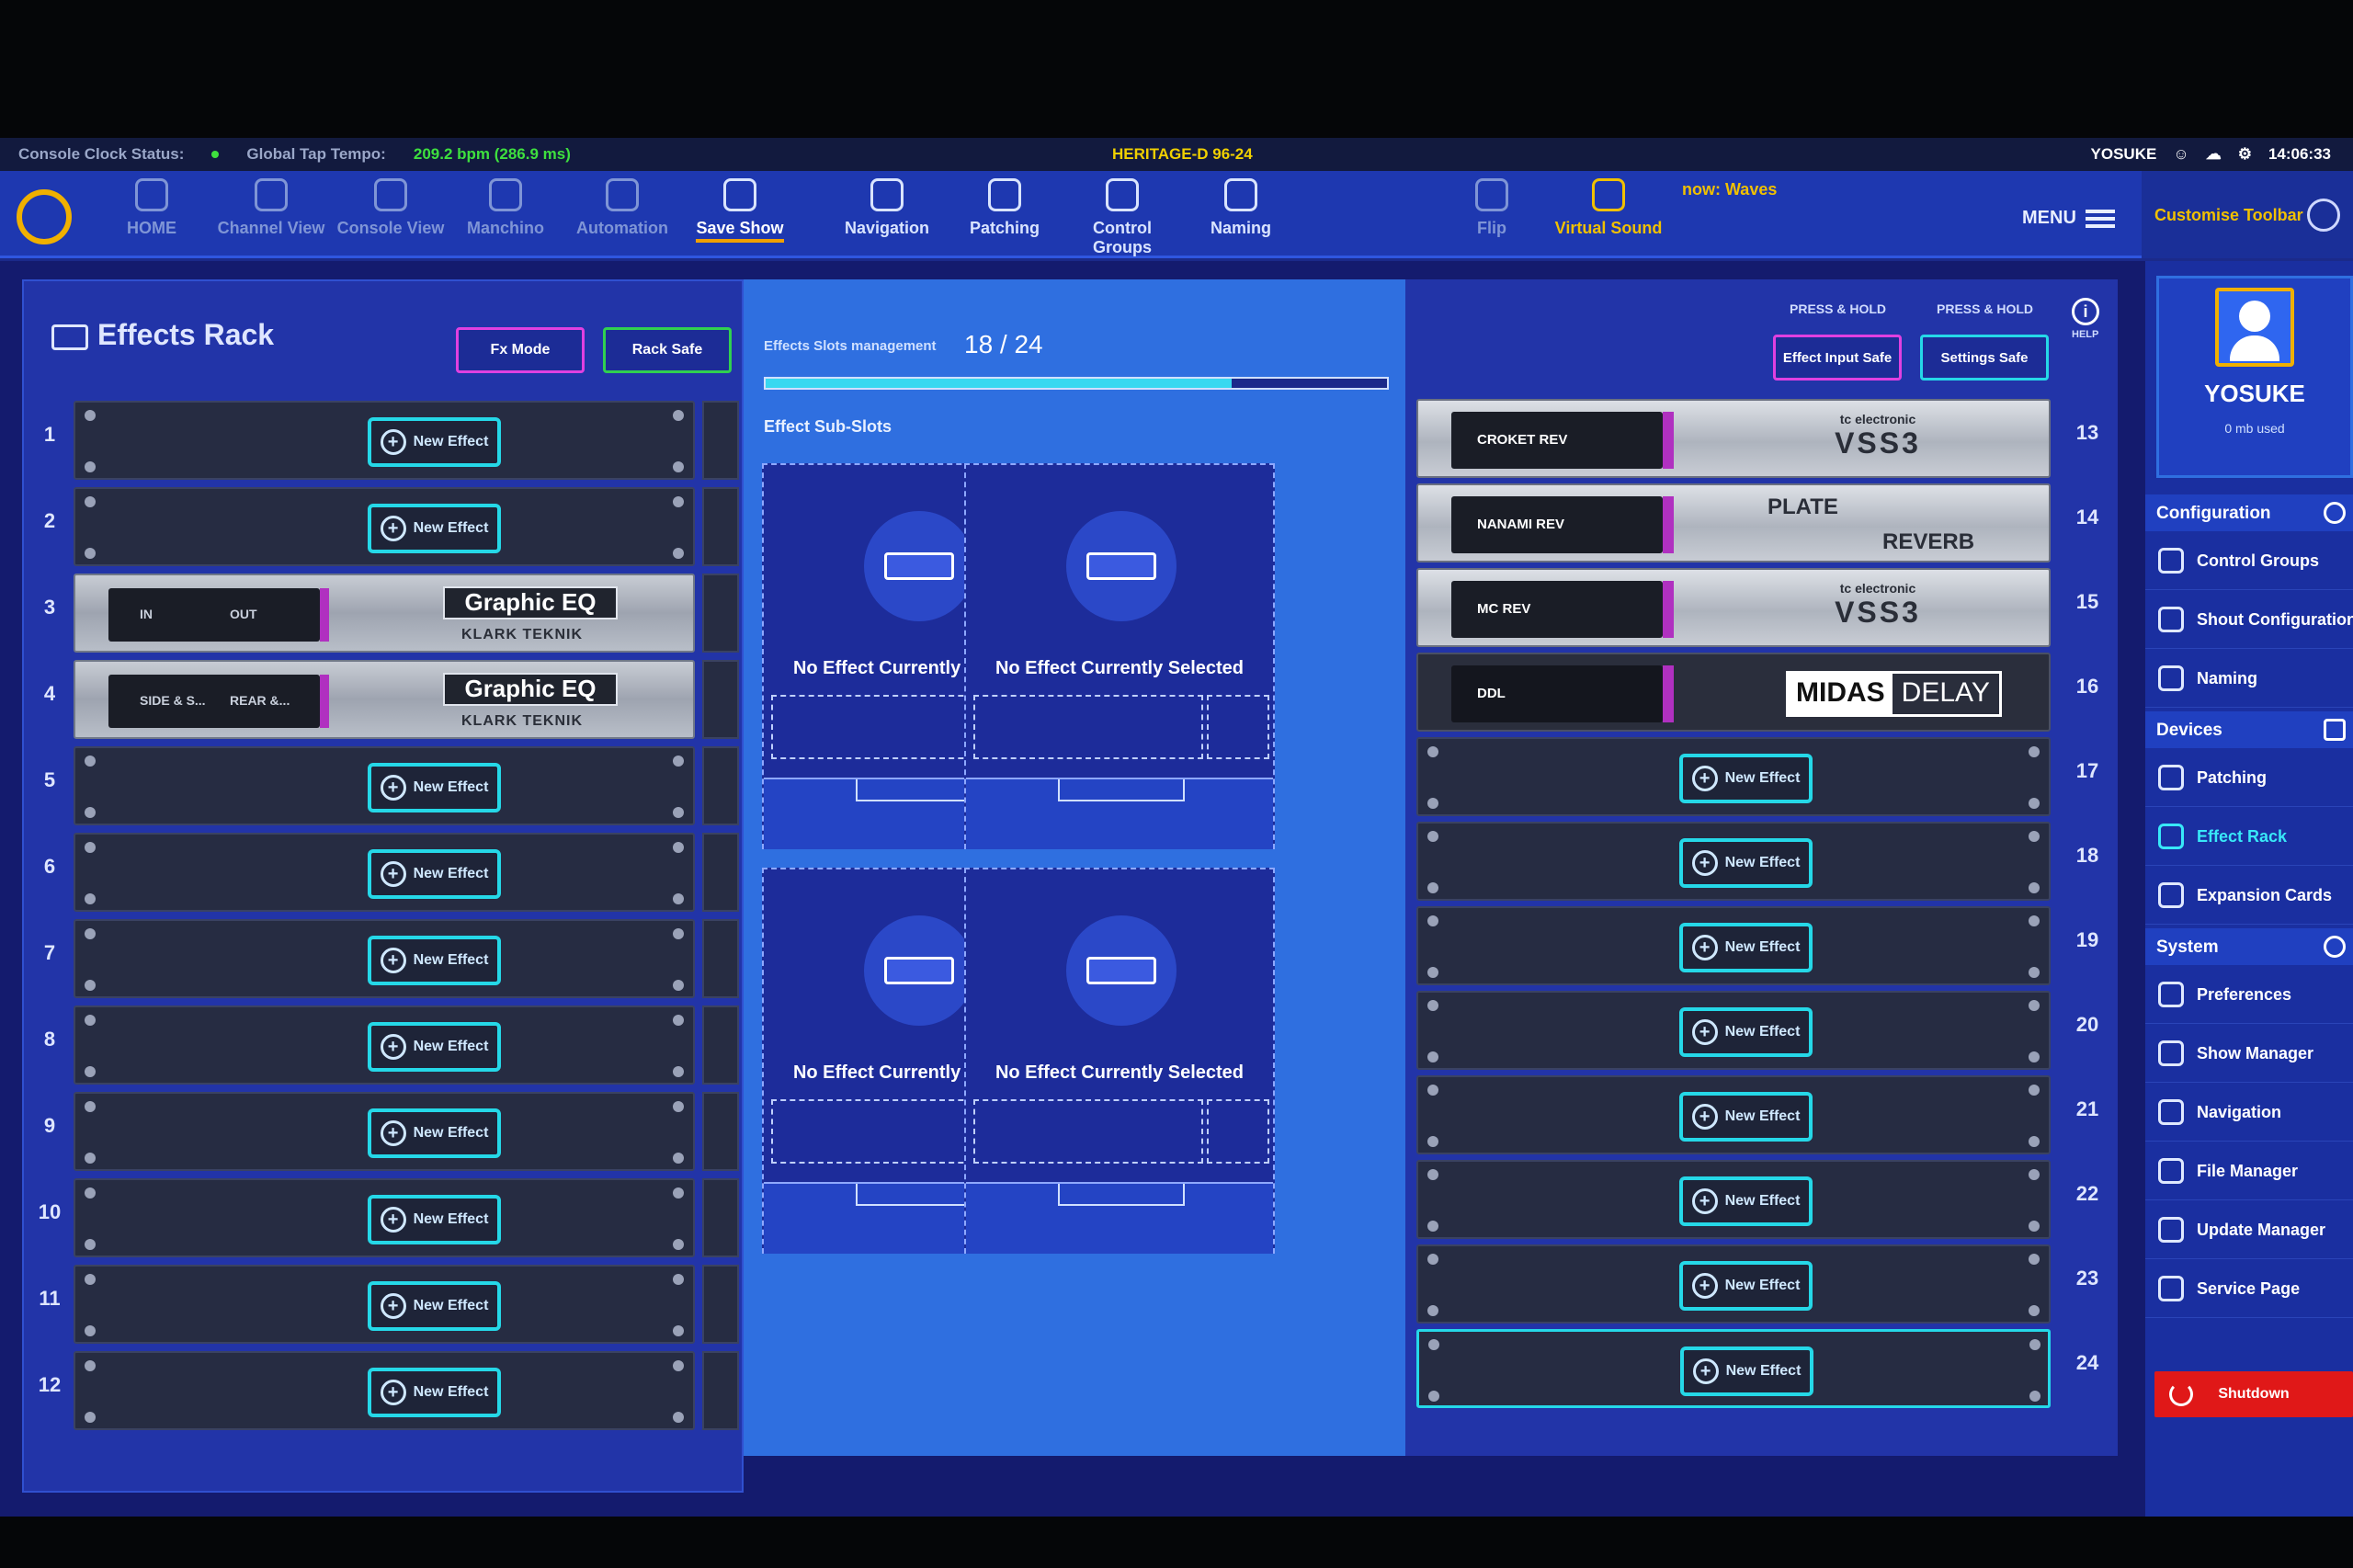  I want to click on unit-name: MC REV, so click(1557, 609).